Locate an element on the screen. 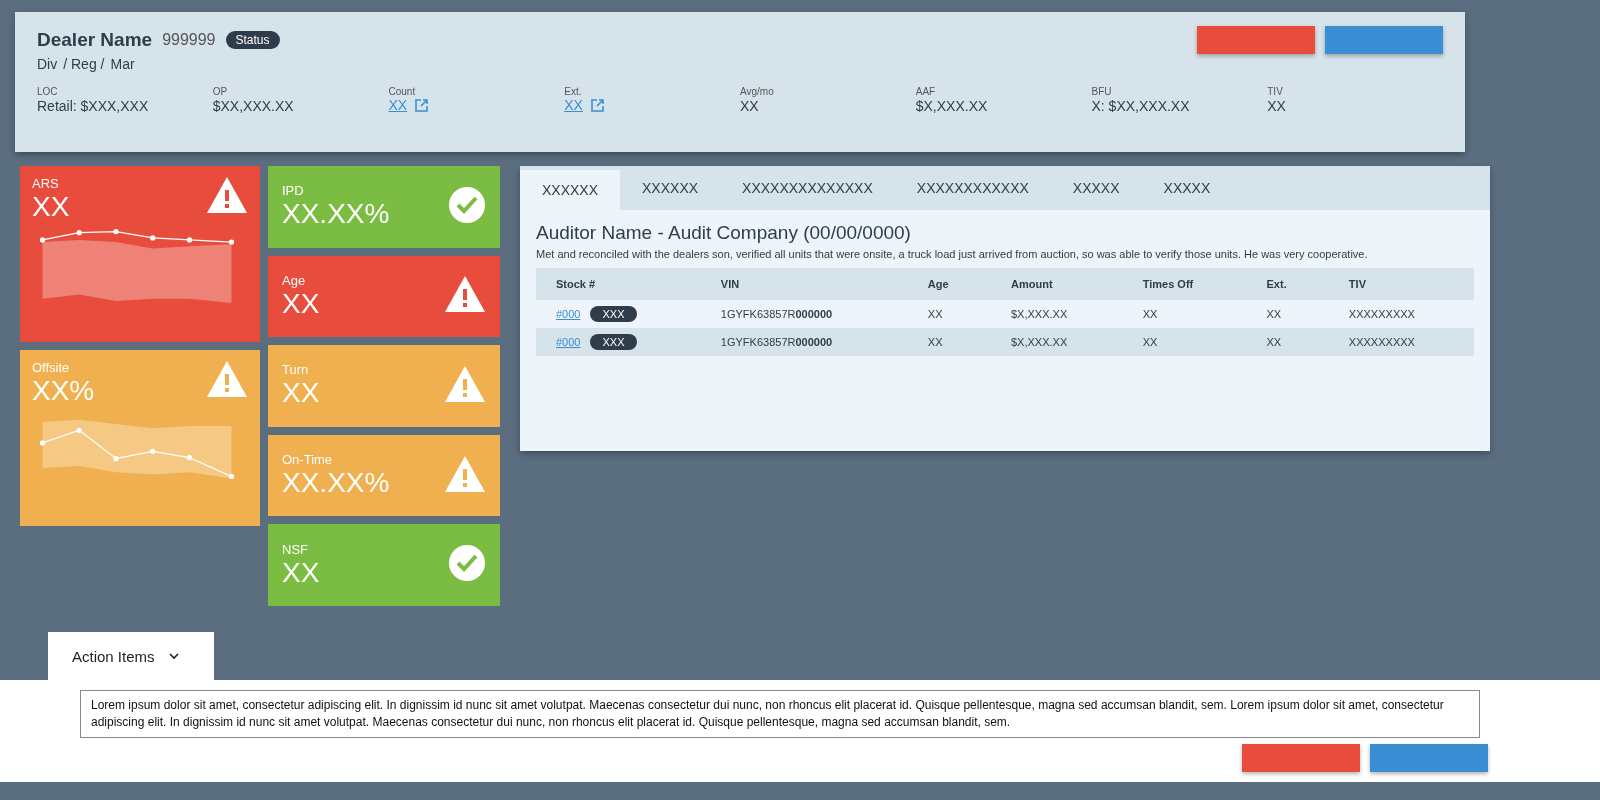 The height and width of the screenshot is (800, 1600). field-label: BFU is located at coordinates (1102, 91).